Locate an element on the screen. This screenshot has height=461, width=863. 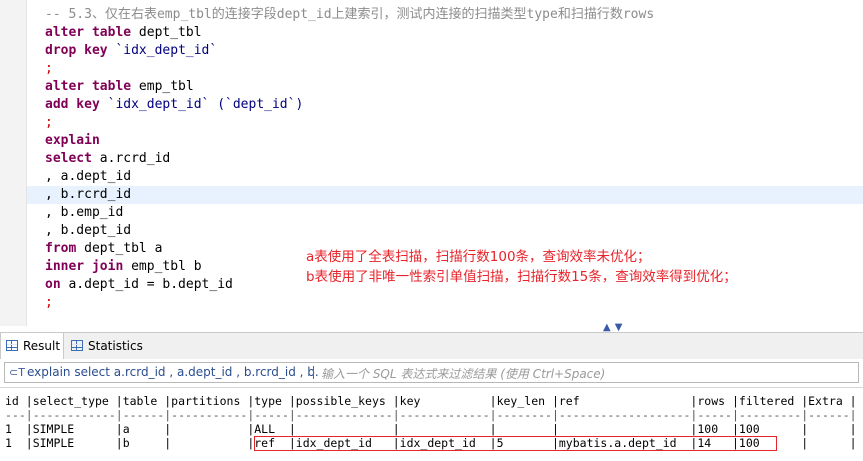
tab-result-label: Result is located at coordinates (42, 346).